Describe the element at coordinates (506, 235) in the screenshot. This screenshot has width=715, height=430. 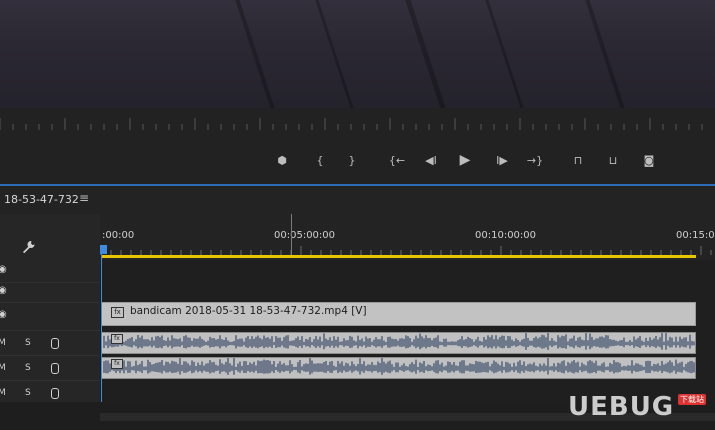
I see `timecode-10min: 00:10:00:00` at that location.